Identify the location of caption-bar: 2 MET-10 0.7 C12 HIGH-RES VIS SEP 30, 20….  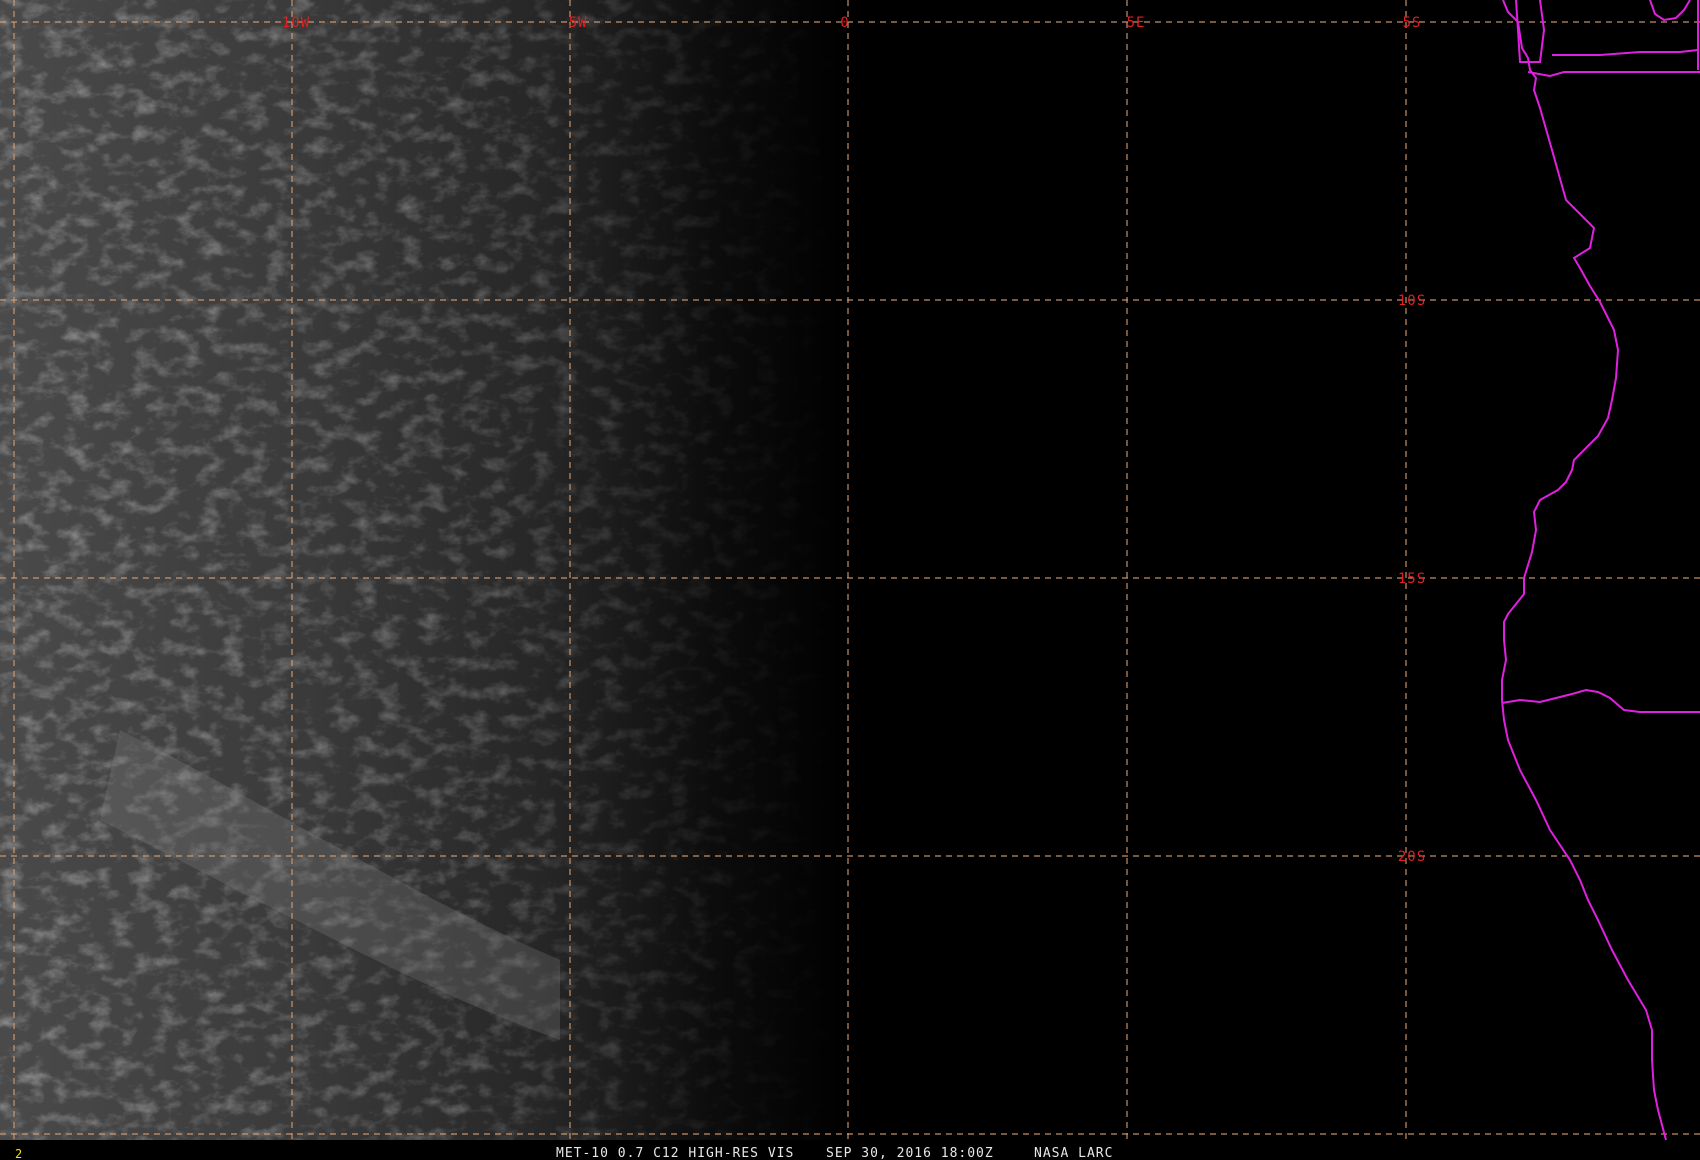
(564, 1153).